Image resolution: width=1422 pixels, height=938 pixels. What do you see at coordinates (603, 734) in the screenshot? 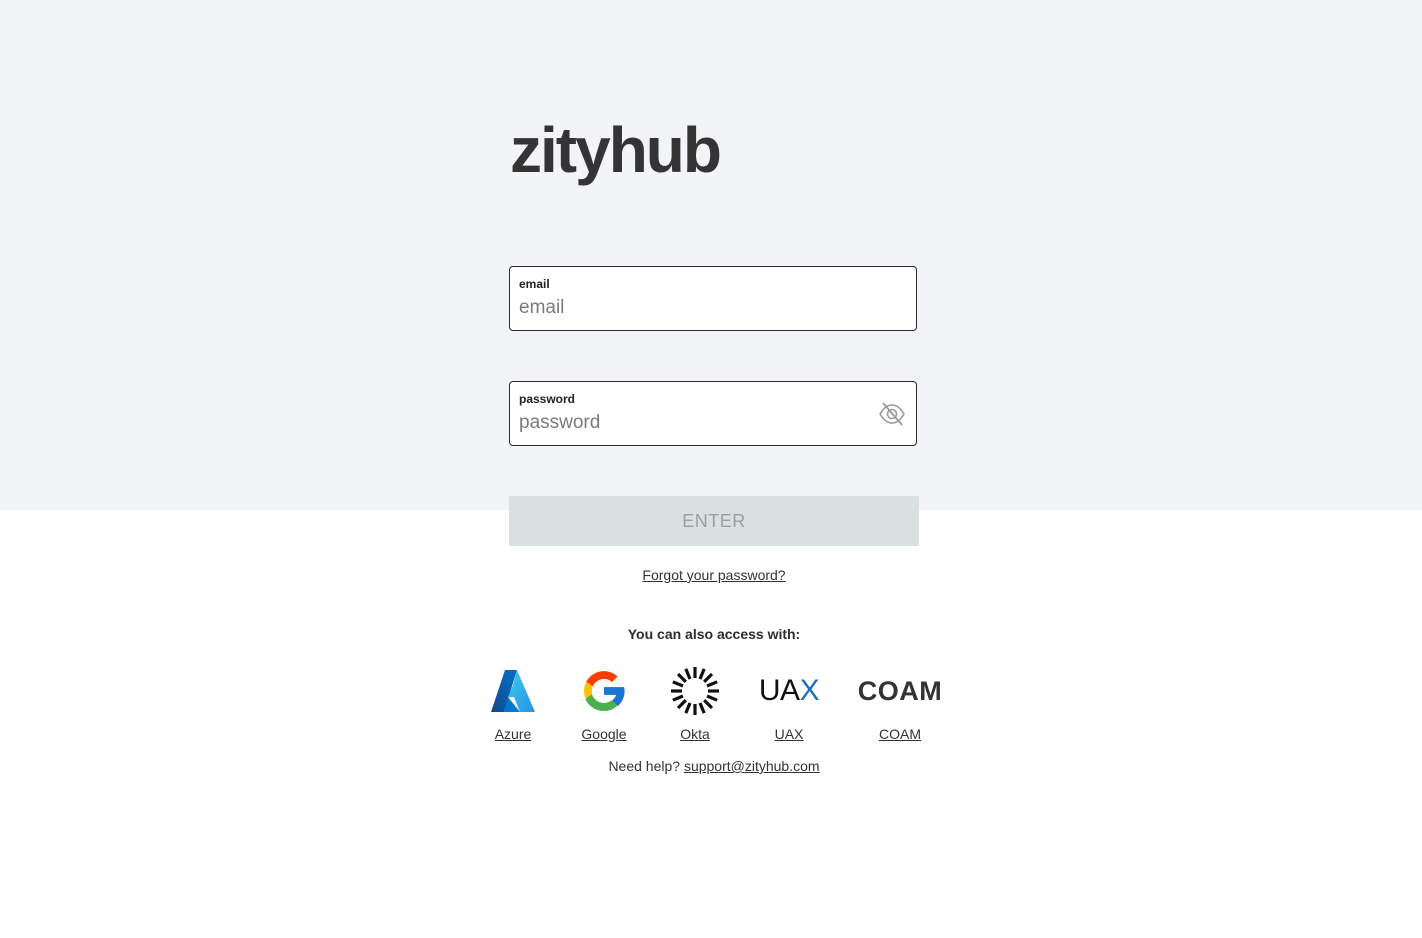
I see `google-label: Google` at bounding box center [603, 734].